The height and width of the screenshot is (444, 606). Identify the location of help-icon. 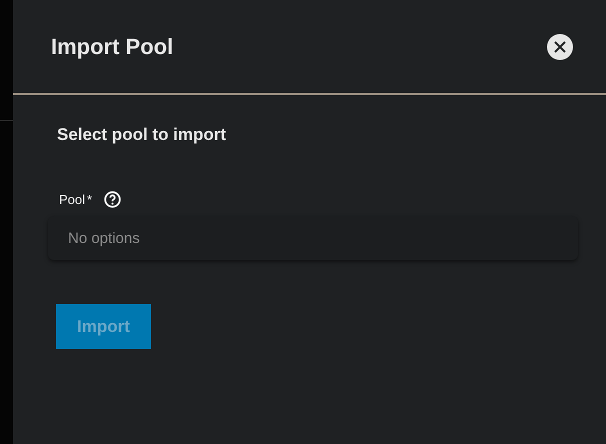
(113, 199).